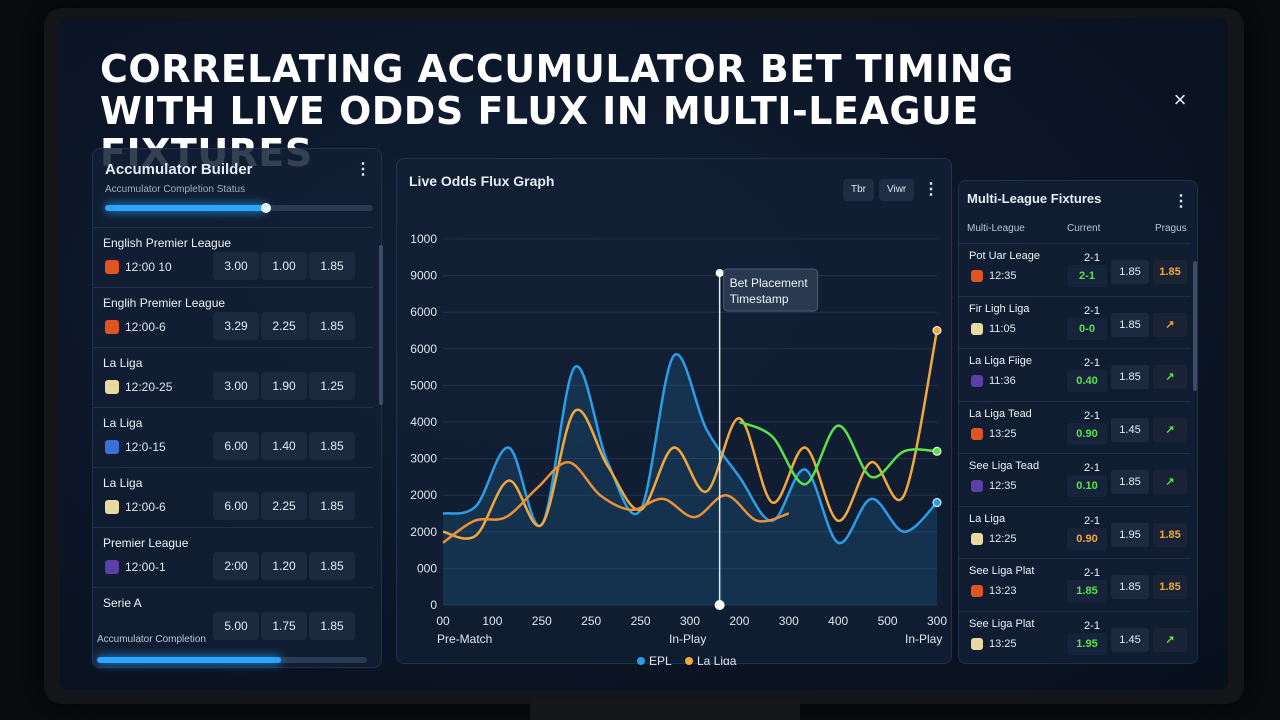 The height and width of the screenshot is (720, 1280). What do you see at coordinates (284, 626) in the screenshot?
I see `odds-button: 1.75` at bounding box center [284, 626].